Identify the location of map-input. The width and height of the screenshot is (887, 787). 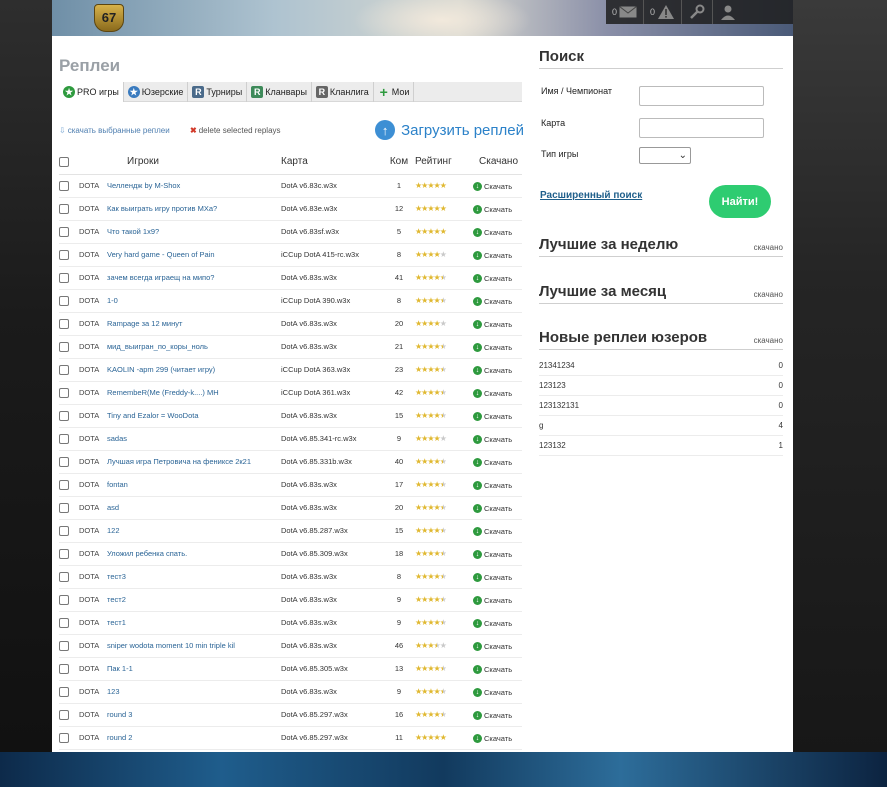
(701, 128).